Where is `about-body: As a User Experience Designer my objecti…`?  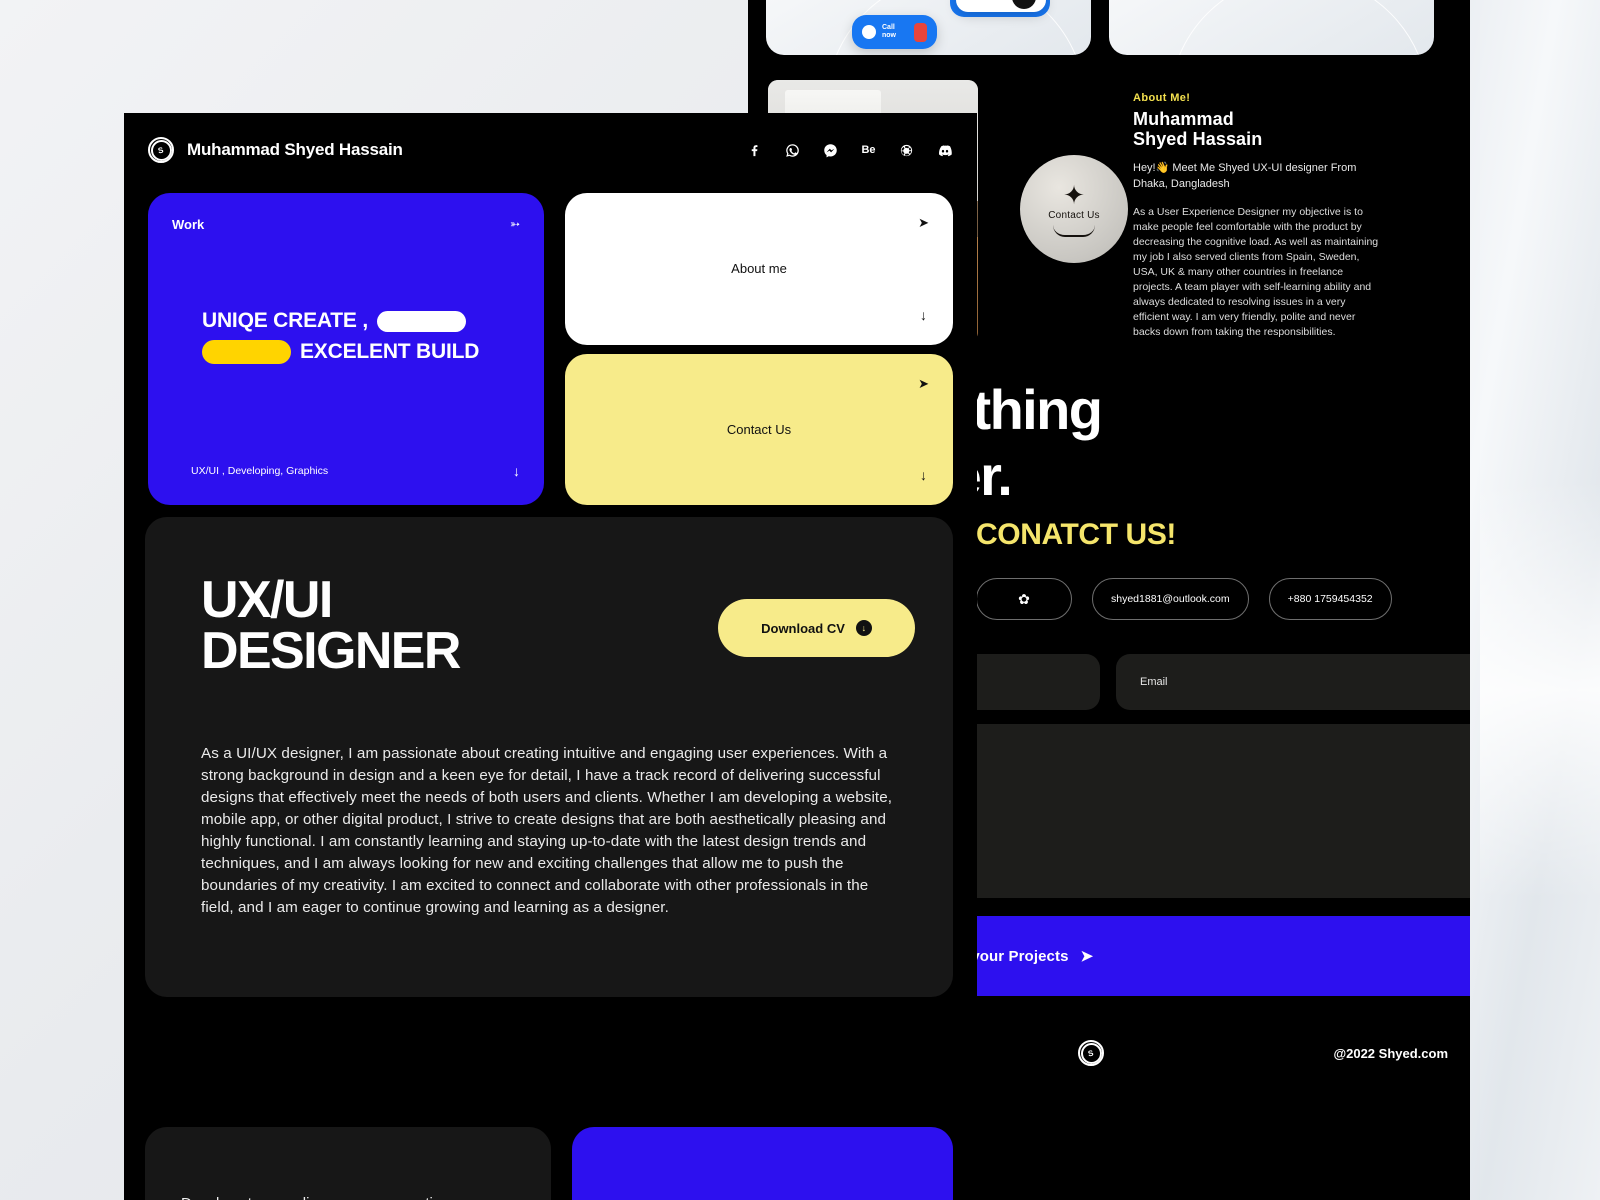
about-body: As a User Experience Designer my objecti… is located at coordinates (1256, 272).